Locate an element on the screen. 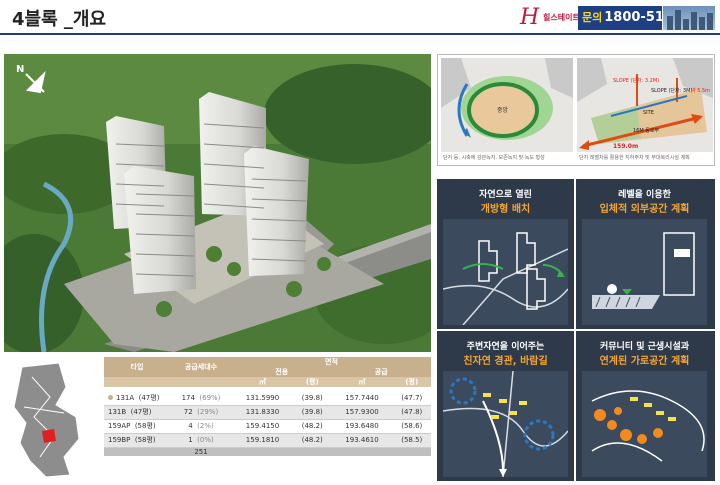 Image resolution: width=720 pixels, height=485 pixels. col-supply-units: 공급세대수 is located at coordinates (201, 367).